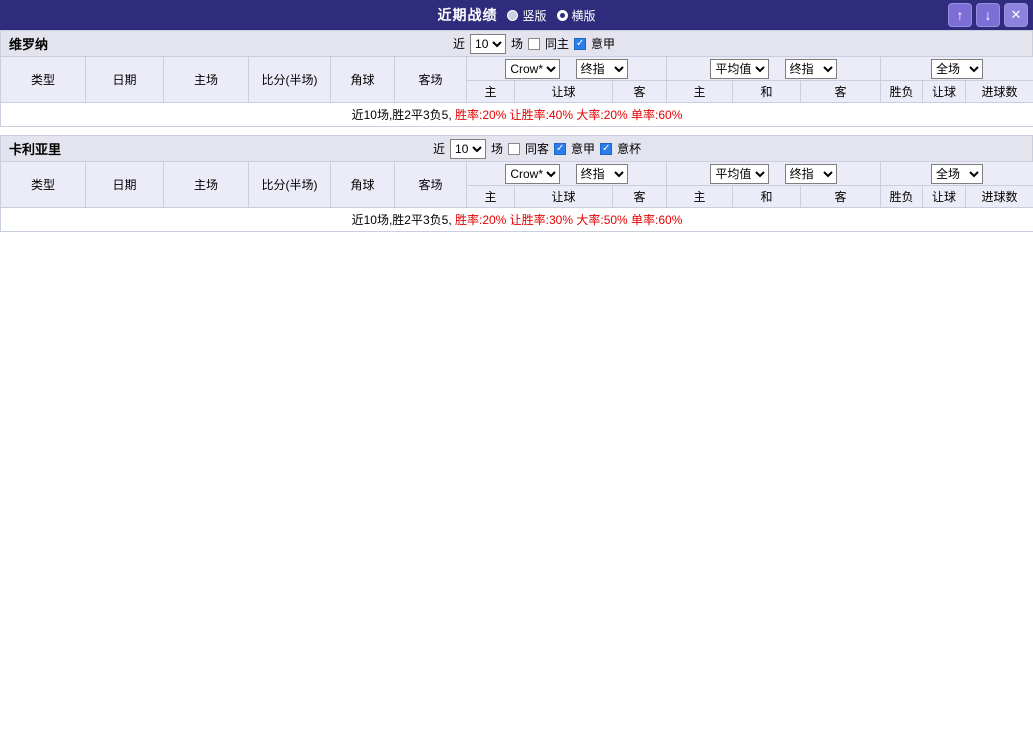 The image size is (1033, 733). Describe the element at coordinates (629, 149) in the screenshot. I see `coppa-italia-label: 意杯` at that location.